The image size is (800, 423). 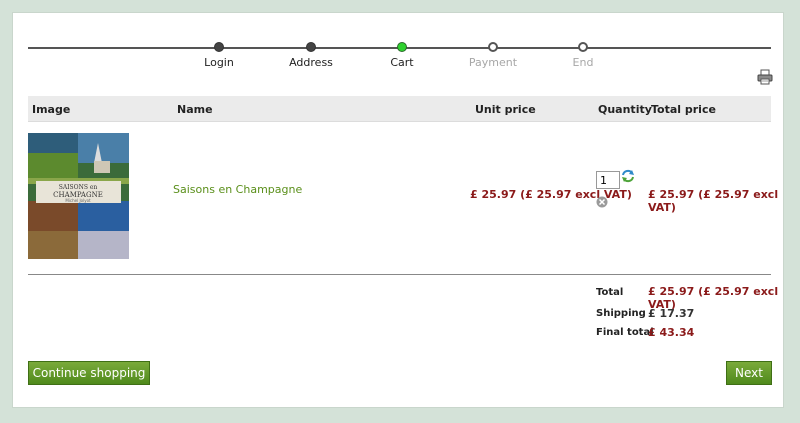 I want to click on shipping-value: £ 17.37, so click(x=671, y=313).